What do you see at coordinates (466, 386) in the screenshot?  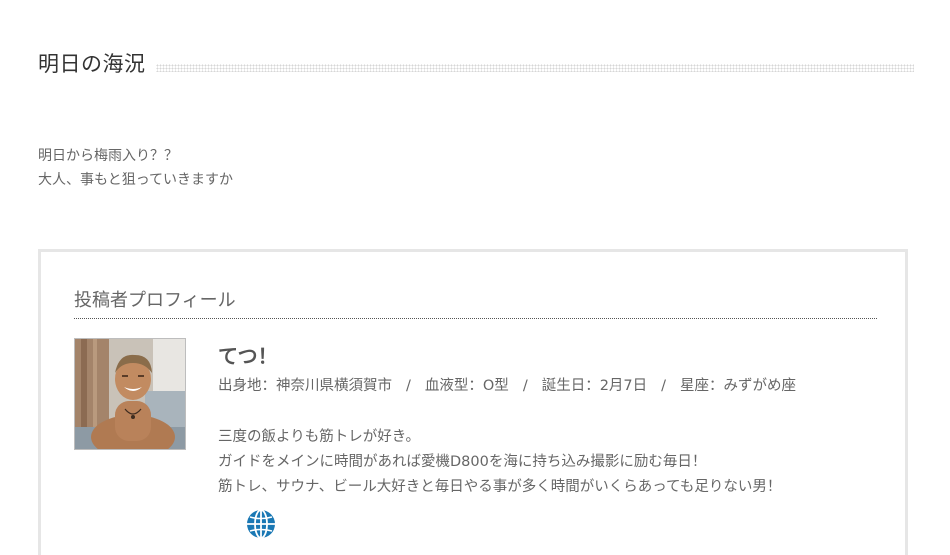 I see `author-blood-type: 血液型：O型` at bounding box center [466, 386].